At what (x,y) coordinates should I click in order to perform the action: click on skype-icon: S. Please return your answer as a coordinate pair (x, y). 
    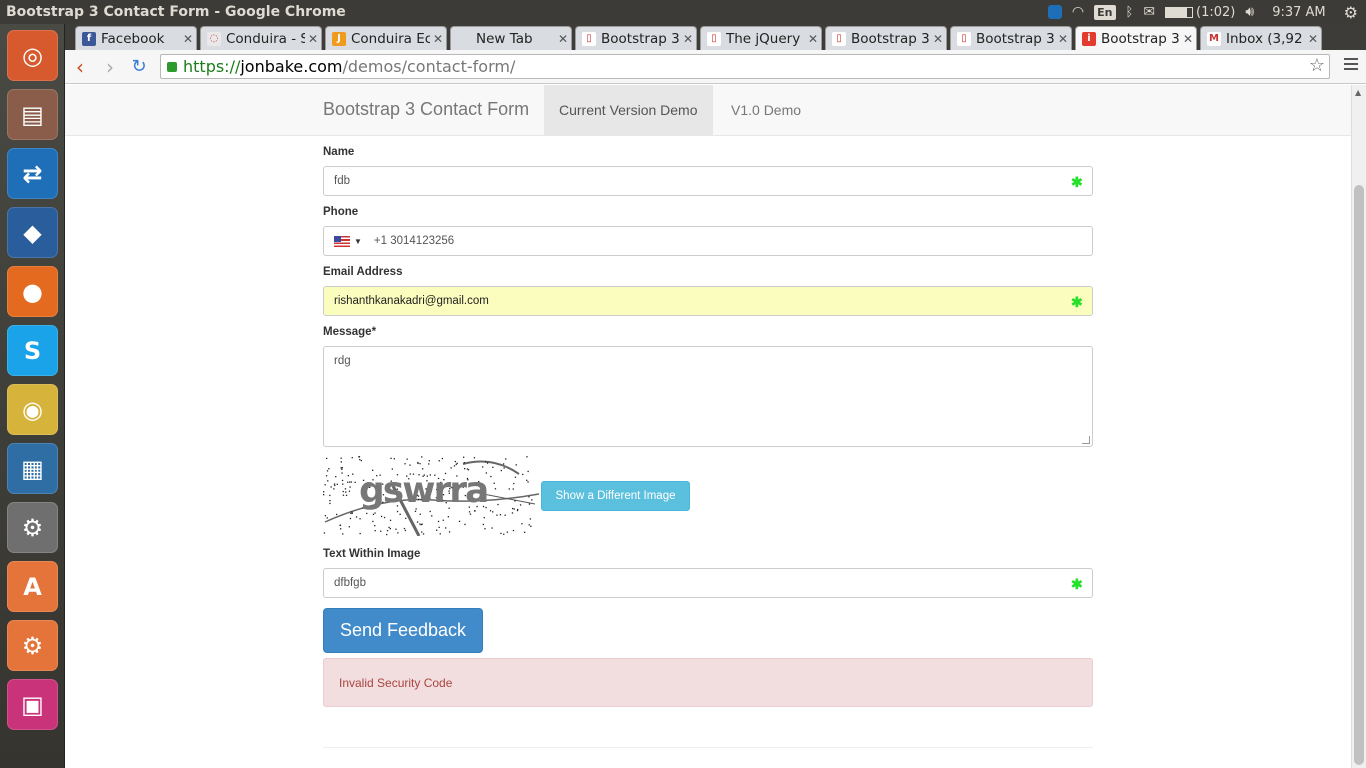
    Looking at the image, I should click on (32, 350).